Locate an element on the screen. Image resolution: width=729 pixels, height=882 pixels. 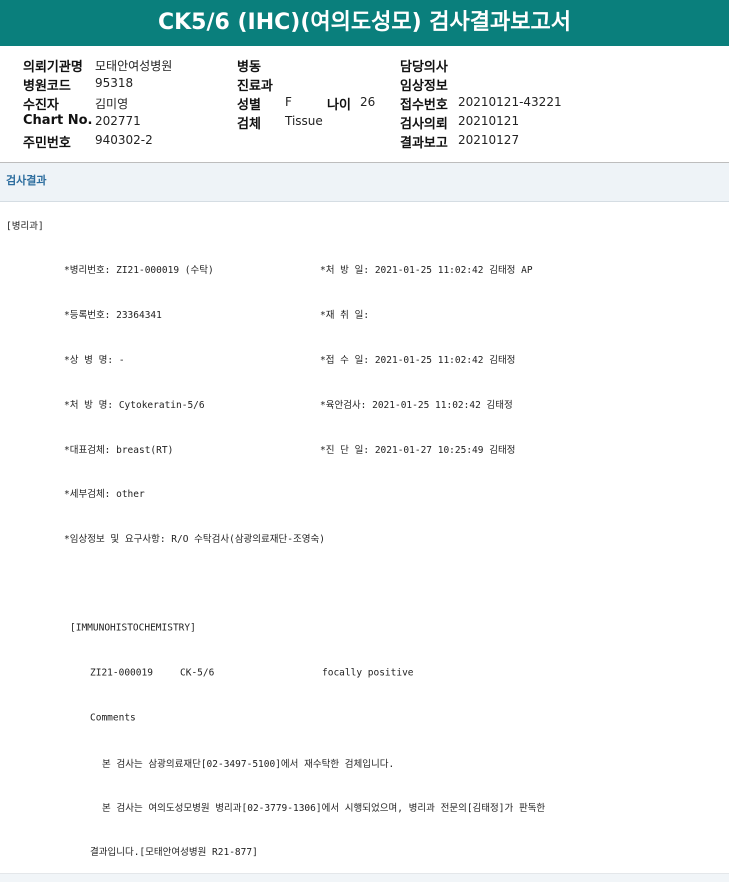
result-left: *임상정보 및 요구사항: R/O 수탁검사(삼광의료재단-조영숙) is located at coordinates (194, 539).